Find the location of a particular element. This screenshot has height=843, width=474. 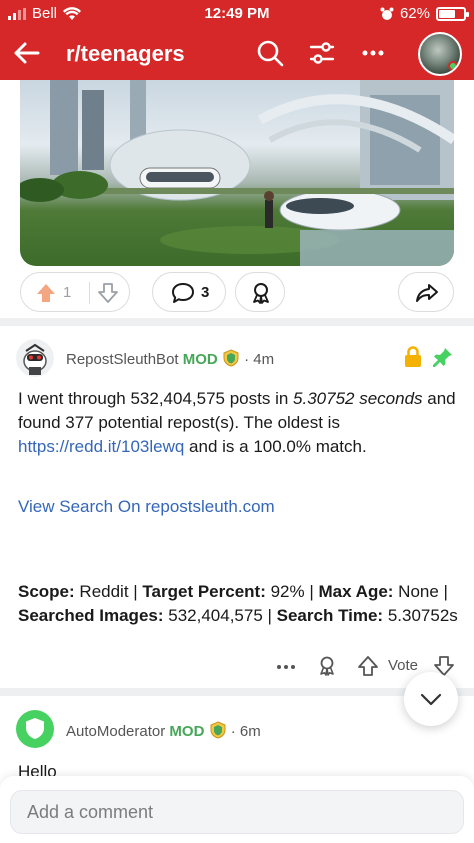

comment-count: 3 is located at coordinates (205, 292).